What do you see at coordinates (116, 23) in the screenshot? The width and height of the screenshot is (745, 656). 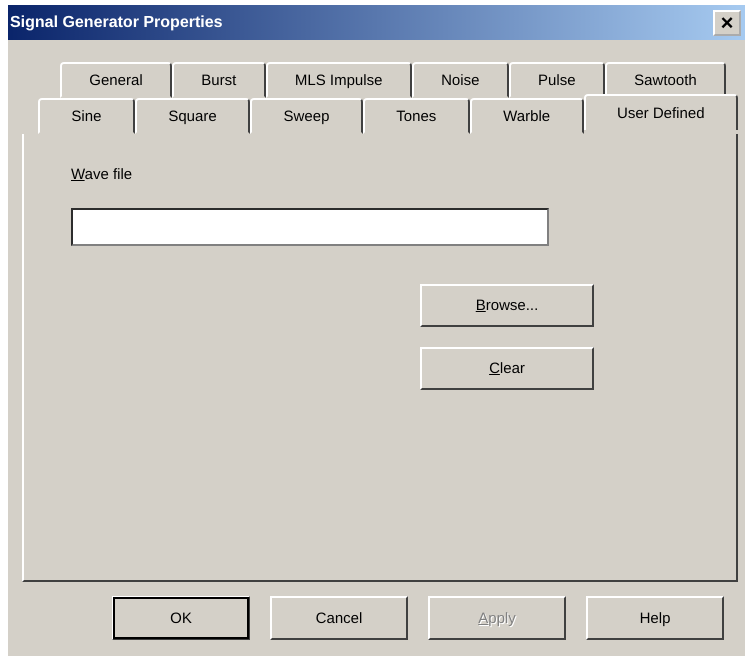 I see `window-title: Signal Generator Properties` at bounding box center [116, 23].